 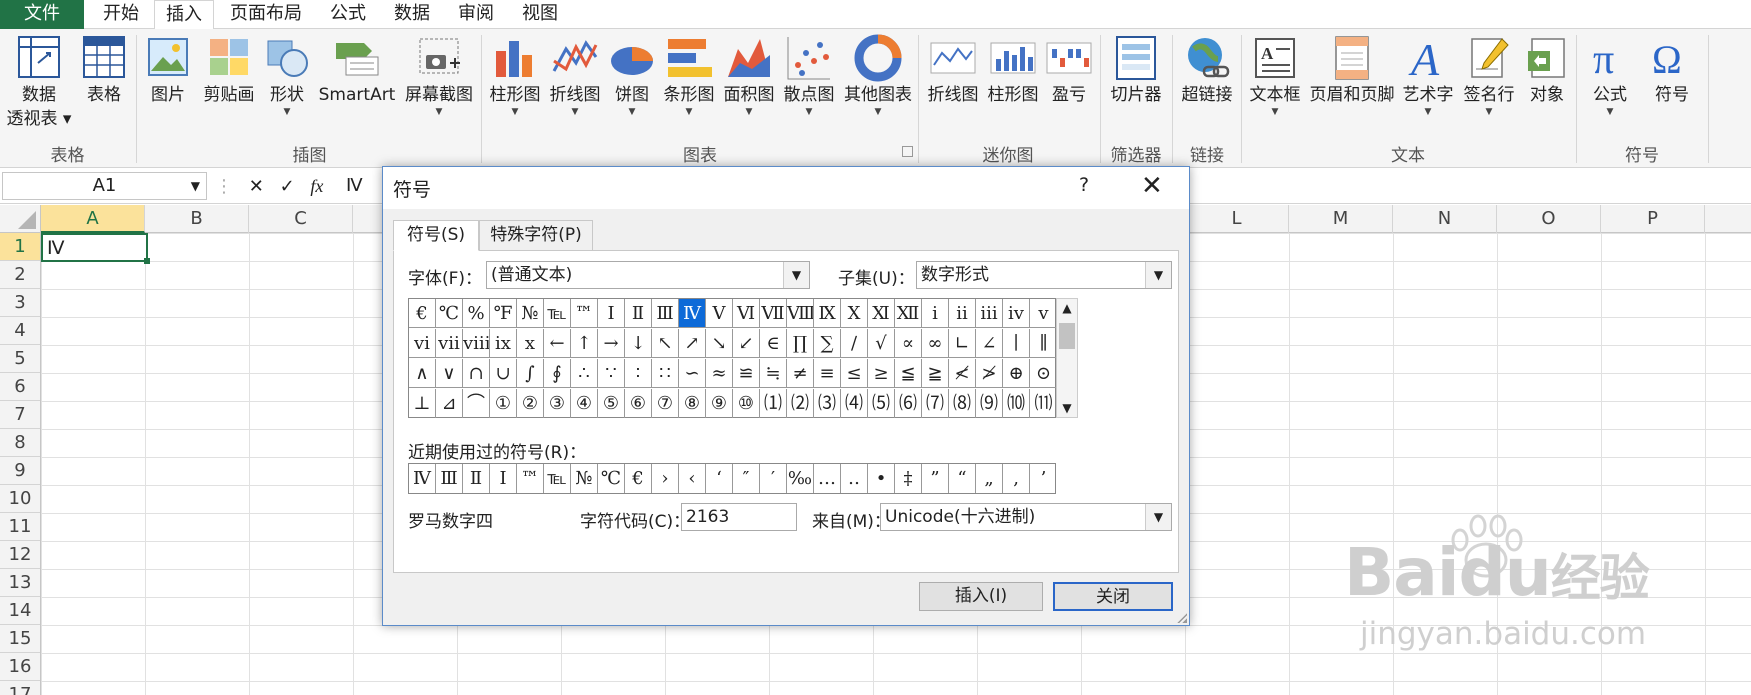 What do you see at coordinates (611, 313) in the screenshot?
I see `symbol-cell: Ⅰ` at bounding box center [611, 313].